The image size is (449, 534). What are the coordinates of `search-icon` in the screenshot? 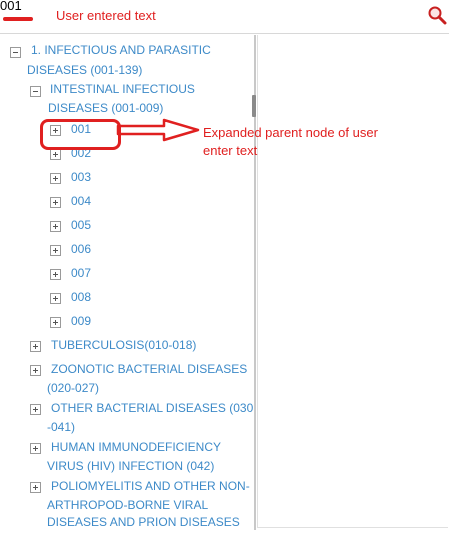 It's located at (437, 15).